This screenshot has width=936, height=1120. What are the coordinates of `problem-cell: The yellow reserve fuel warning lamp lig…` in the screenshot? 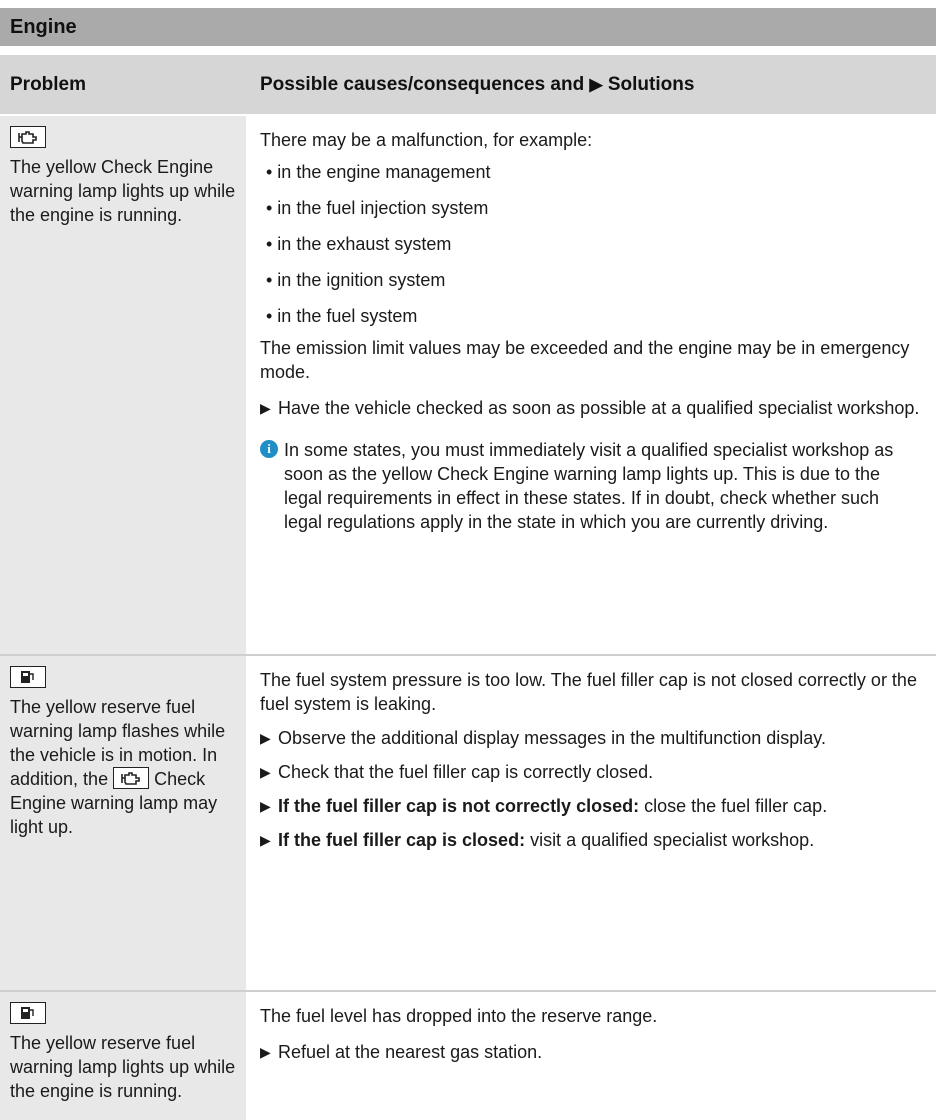 It's located at (123, 1056).